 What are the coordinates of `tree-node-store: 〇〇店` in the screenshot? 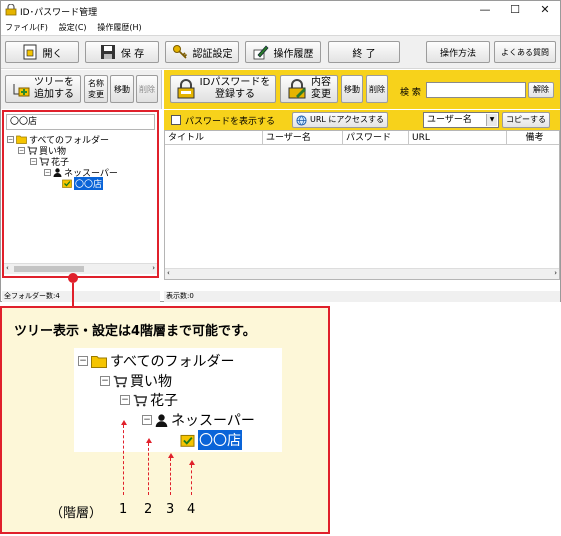 It's located at (83, 183).